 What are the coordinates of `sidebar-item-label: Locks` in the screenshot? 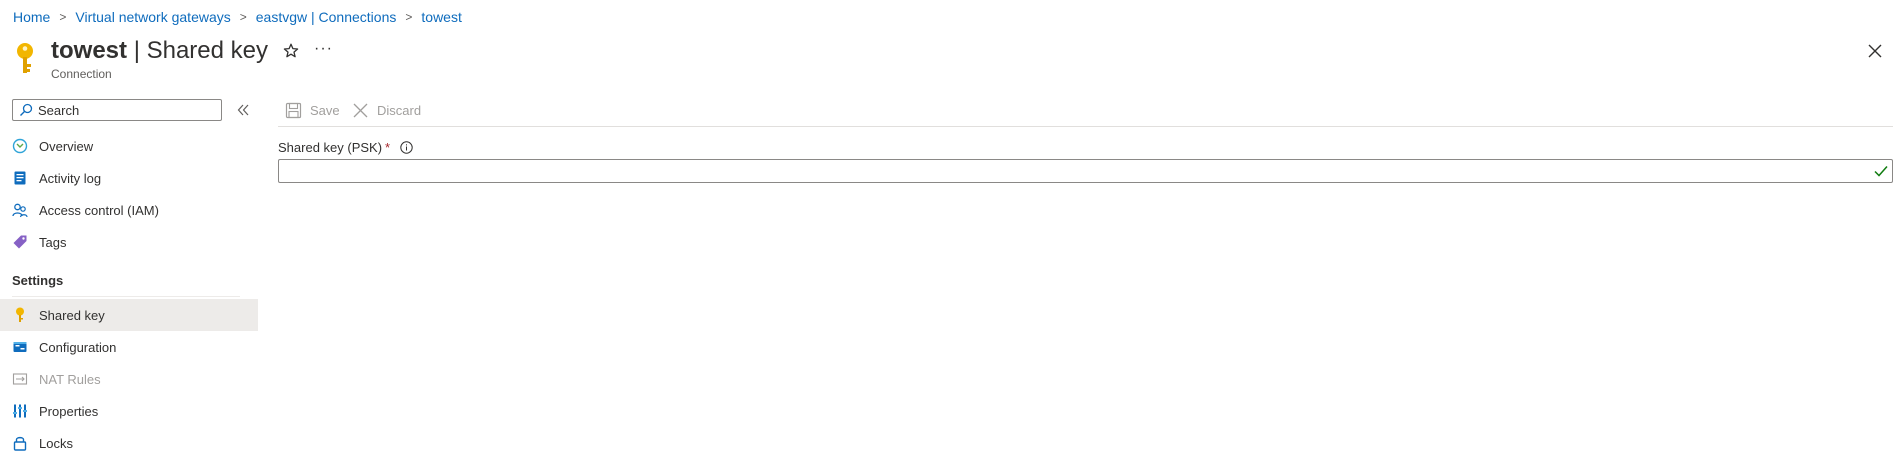 It's located at (56, 443).